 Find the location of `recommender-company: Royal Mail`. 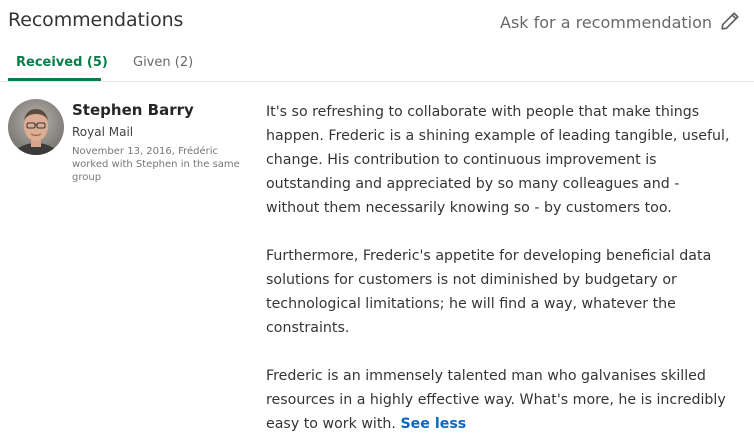

recommender-company: Royal Mail is located at coordinates (103, 132).